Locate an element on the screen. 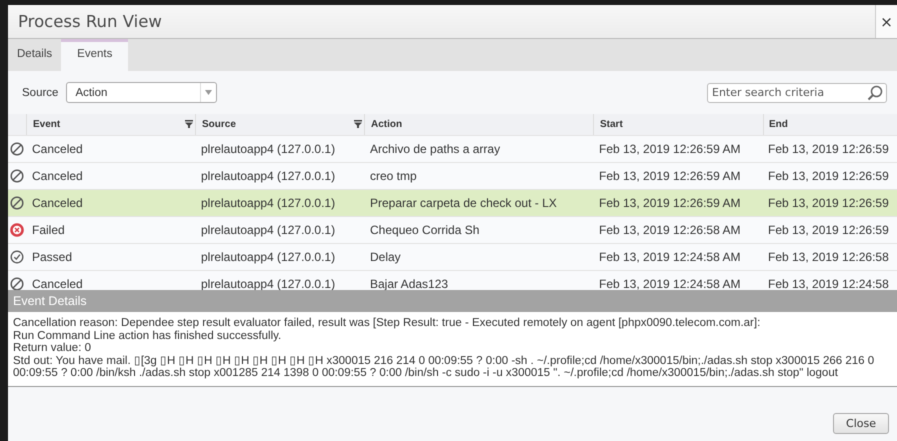  detail-text: Run Command Line action has finished successfully. is located at coordinates (147, 336).